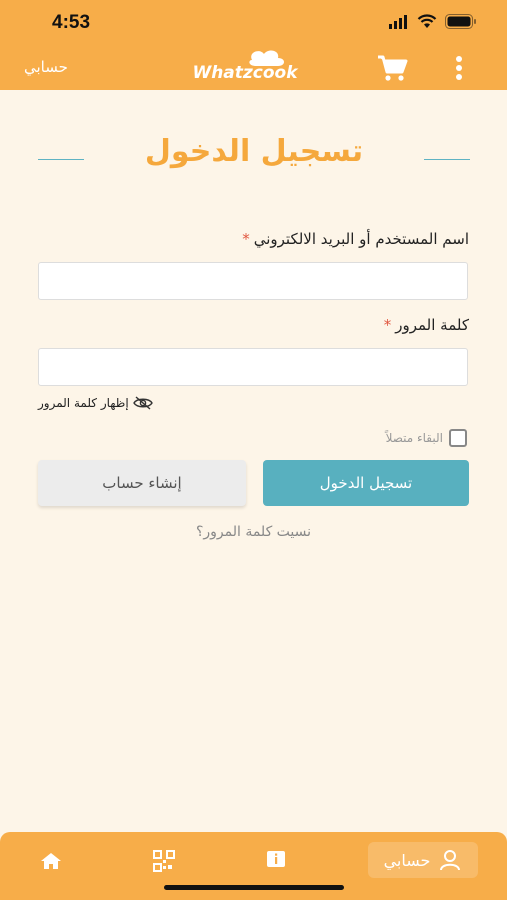 This screenshot has height=900, width=507. What do you see at coordinates (253, 367) in the screenshot?
I see `password-input` at bounding box center [253, 367].